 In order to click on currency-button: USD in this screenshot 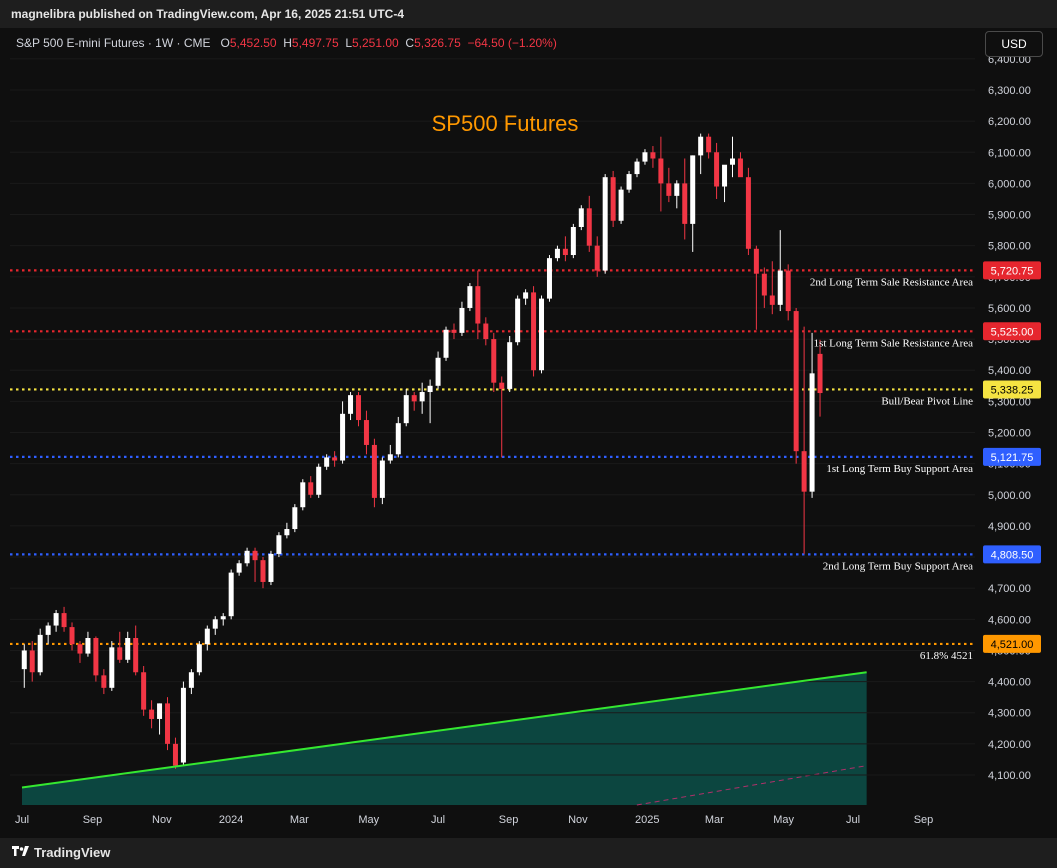, I will do `click(1014, 44)`.